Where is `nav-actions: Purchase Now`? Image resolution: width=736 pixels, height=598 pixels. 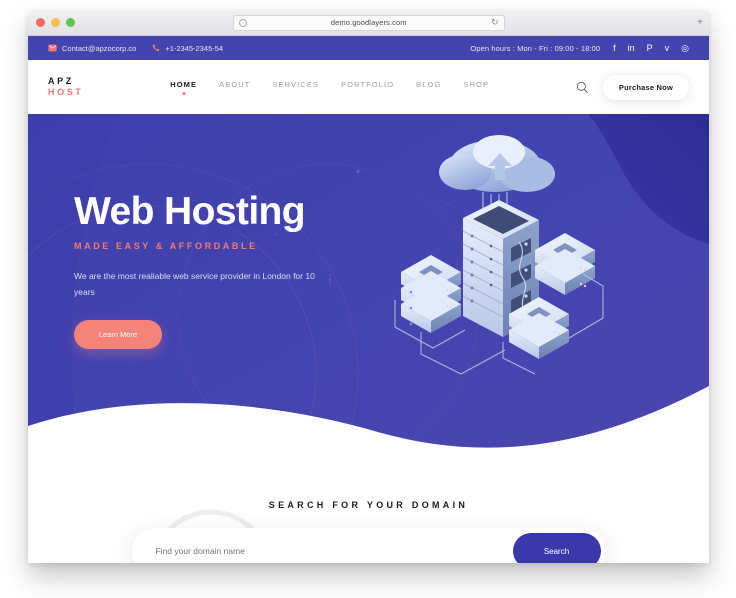
nav-actions: Purchase Now is located at coordinates (632, 87).